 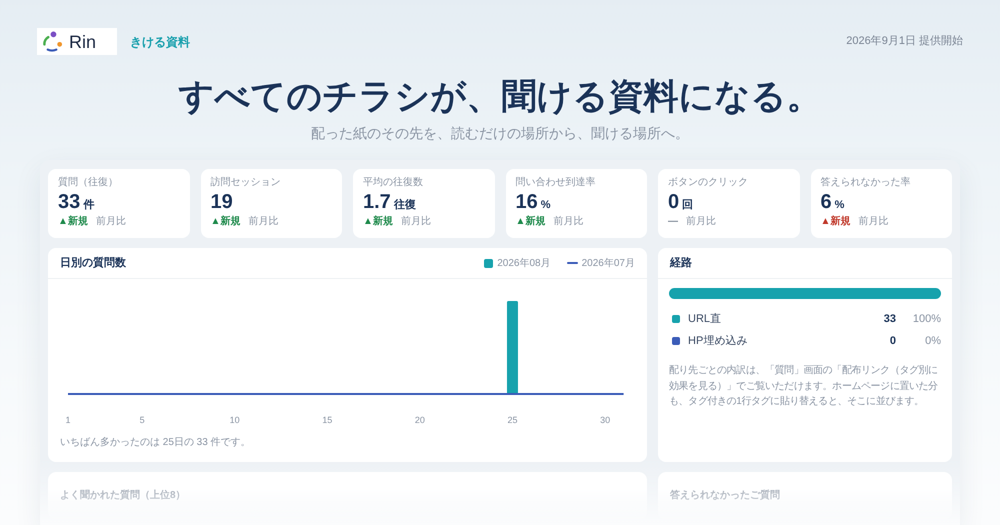 I want to click on stat-unit: 回, so click(x=688, y=205).